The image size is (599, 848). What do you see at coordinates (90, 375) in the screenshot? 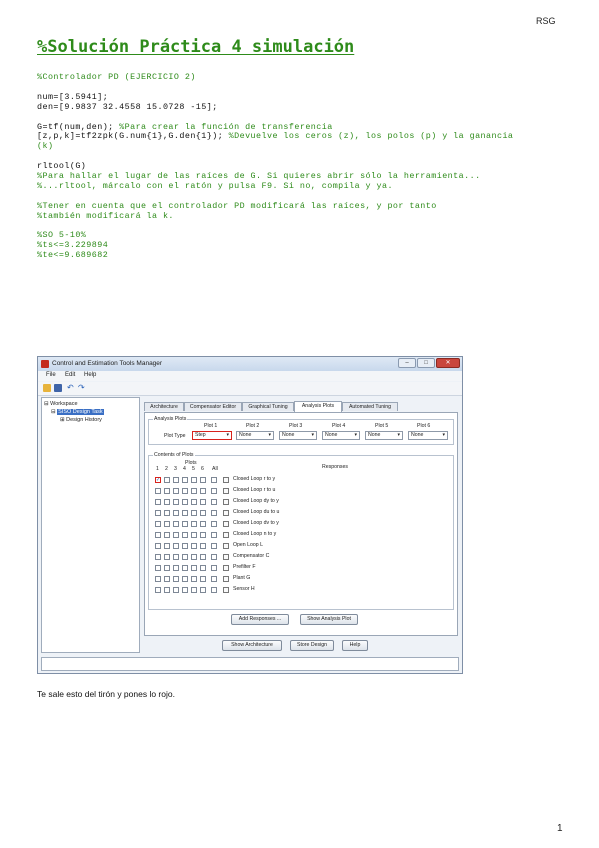
I see `menu-help: Help` at bounding box center [90, 375].